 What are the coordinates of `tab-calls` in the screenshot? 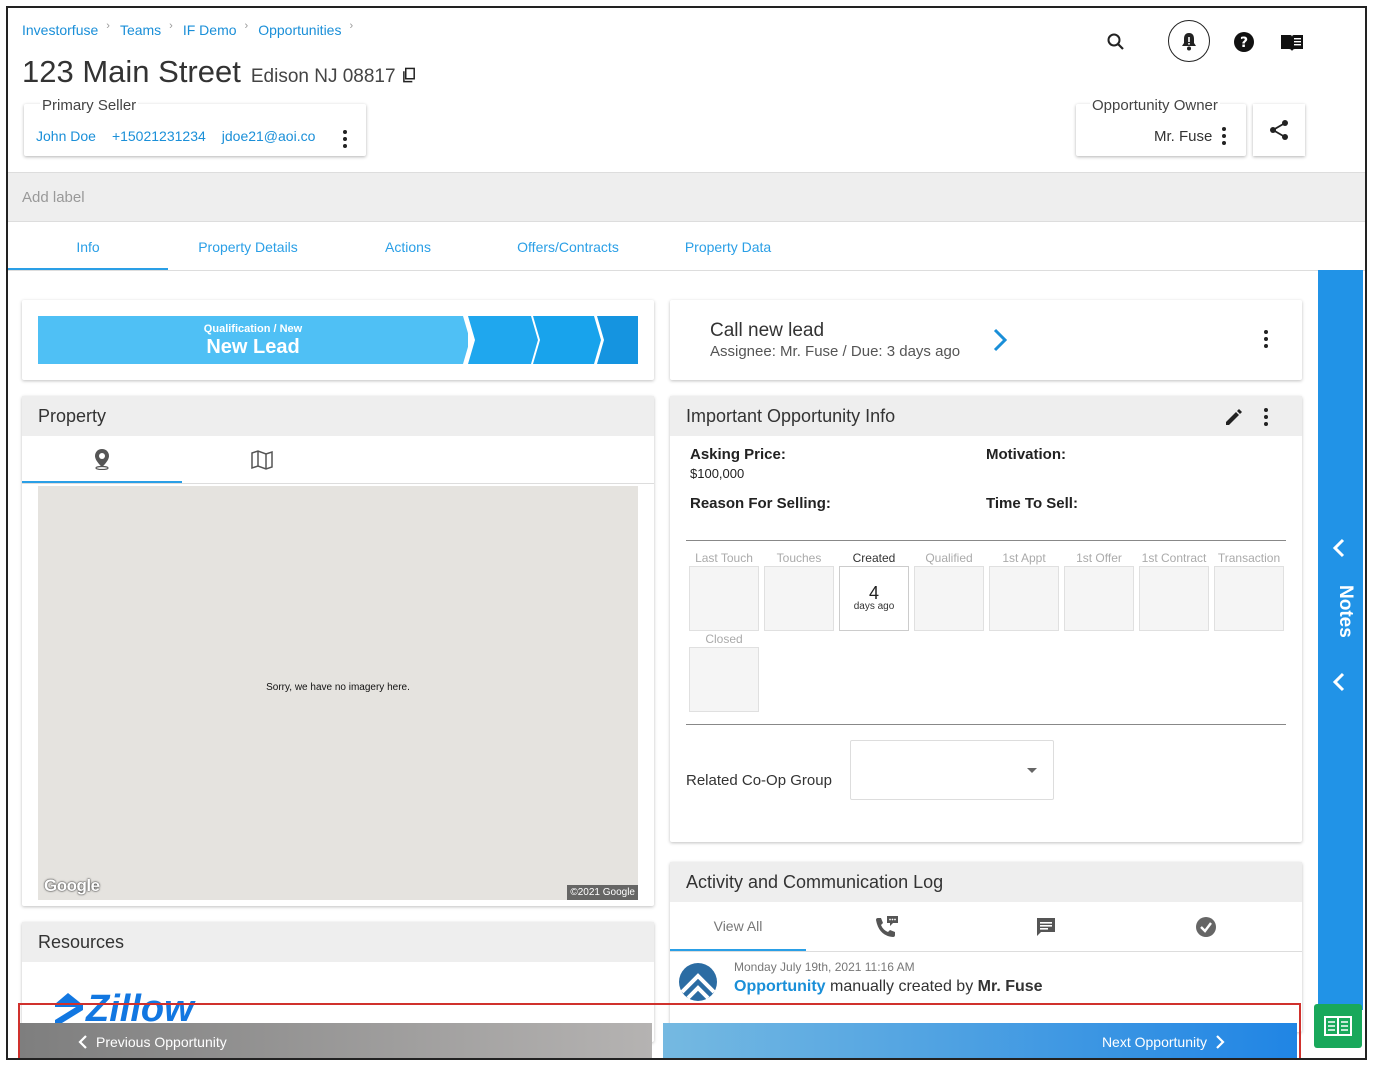 It's located at (886, 926).